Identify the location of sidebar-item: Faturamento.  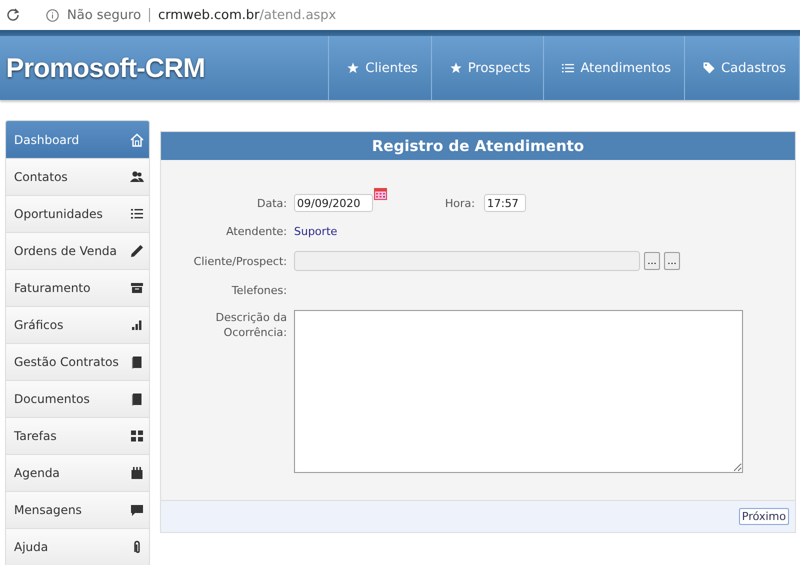
(77, 287).